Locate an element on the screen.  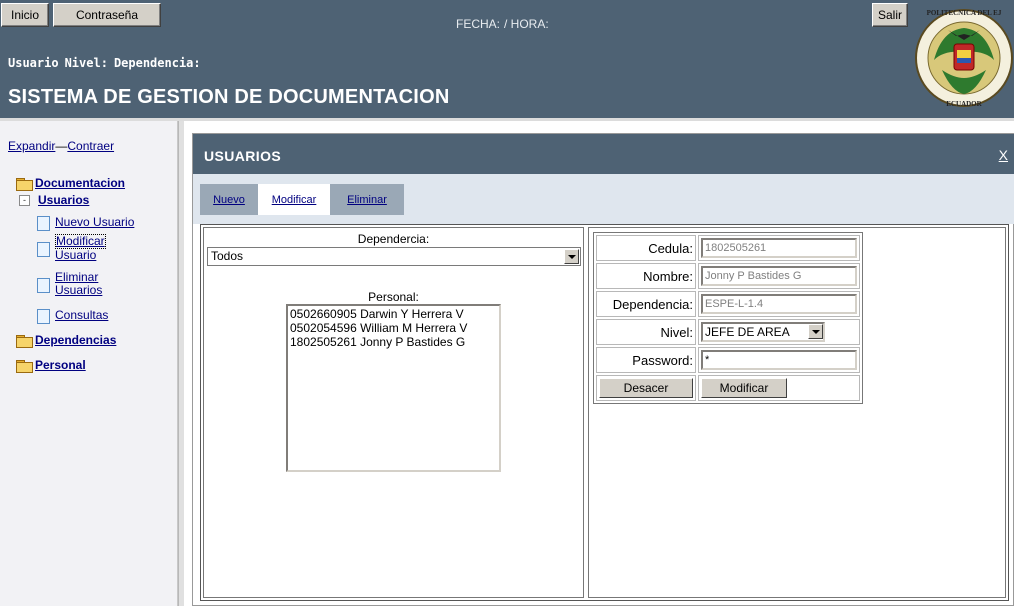
modificar-button: Modificar is located at coordinates (744, 388).